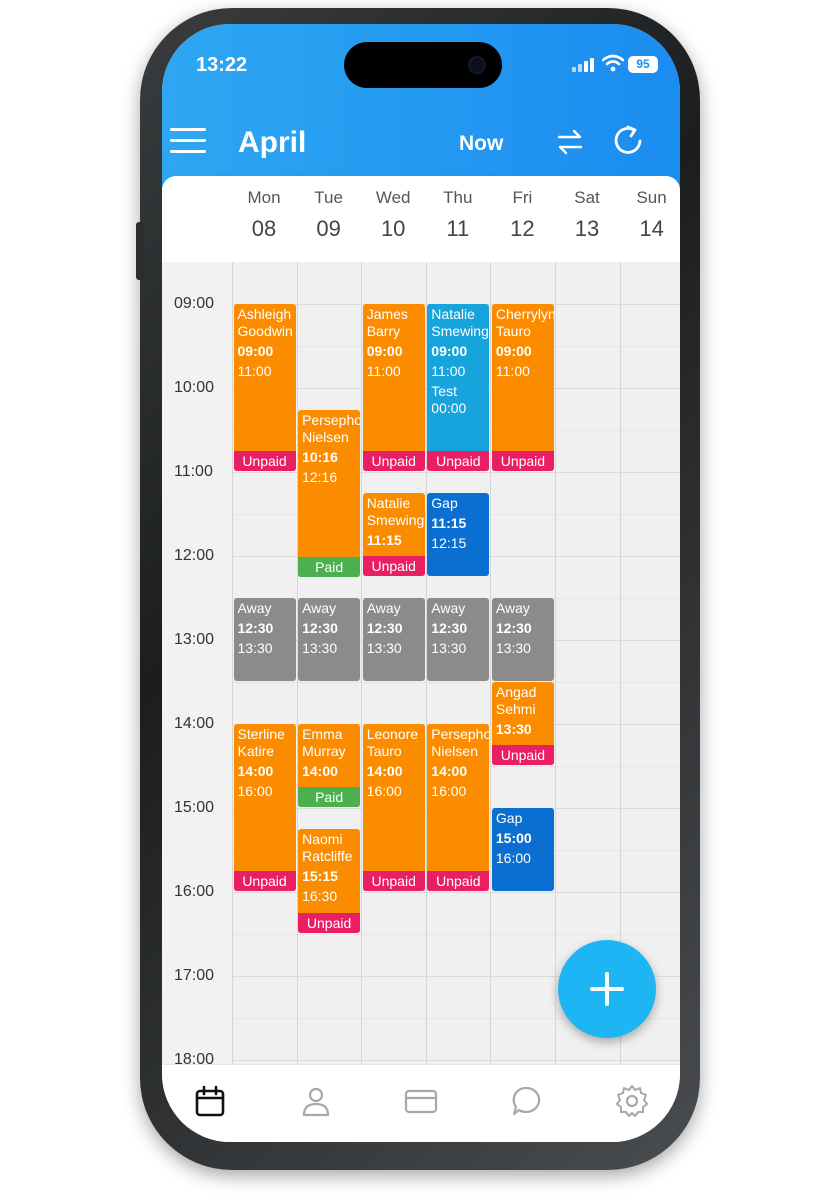 This screenshot has width=816, height=1200. Describe the element at coordinates (481, 144) in the screenshot. I see `now-button: Now` at that location.